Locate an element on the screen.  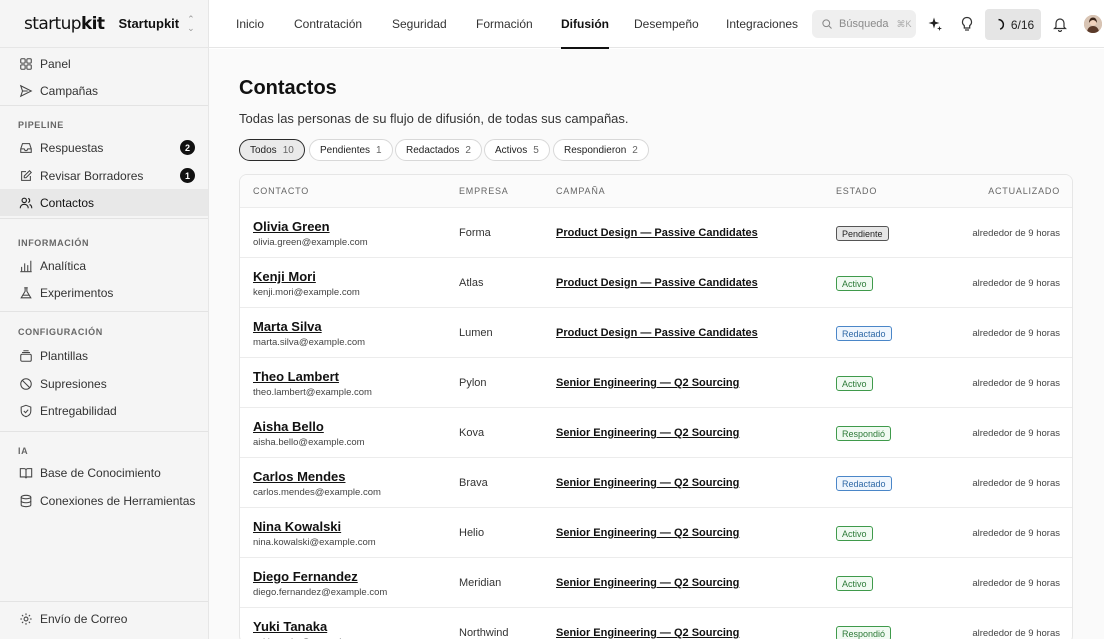
tab-formacion: Formación is located at coordinates (504, 24).